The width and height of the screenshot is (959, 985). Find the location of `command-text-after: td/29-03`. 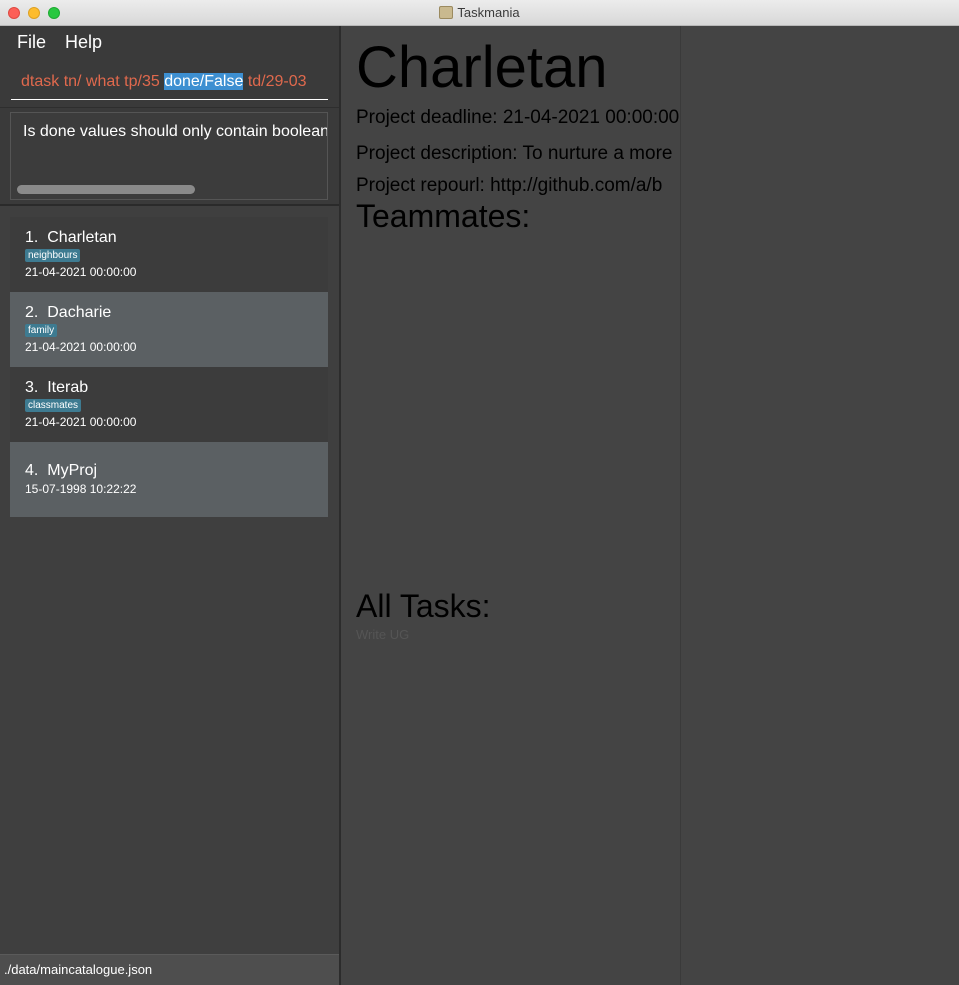

command-text-after: td/29-03 is located at coordinates (275, 81).